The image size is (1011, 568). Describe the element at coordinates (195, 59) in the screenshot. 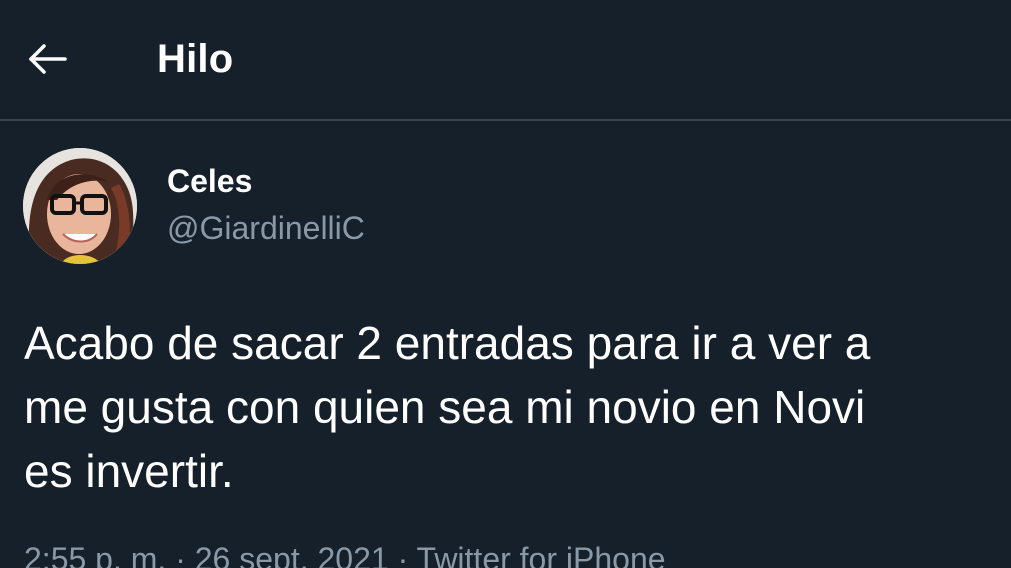

I see `page-title: Hilo` at that location.